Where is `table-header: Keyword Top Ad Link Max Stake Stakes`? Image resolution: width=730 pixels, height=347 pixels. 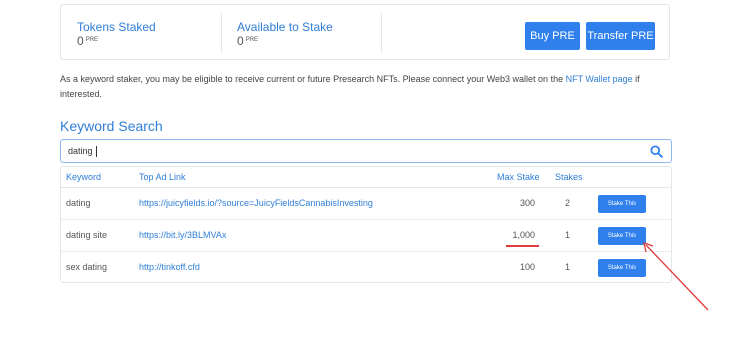
table-header: Keyword Top Ad Link Max Stake Stakes is located at coordinates (366, 177).